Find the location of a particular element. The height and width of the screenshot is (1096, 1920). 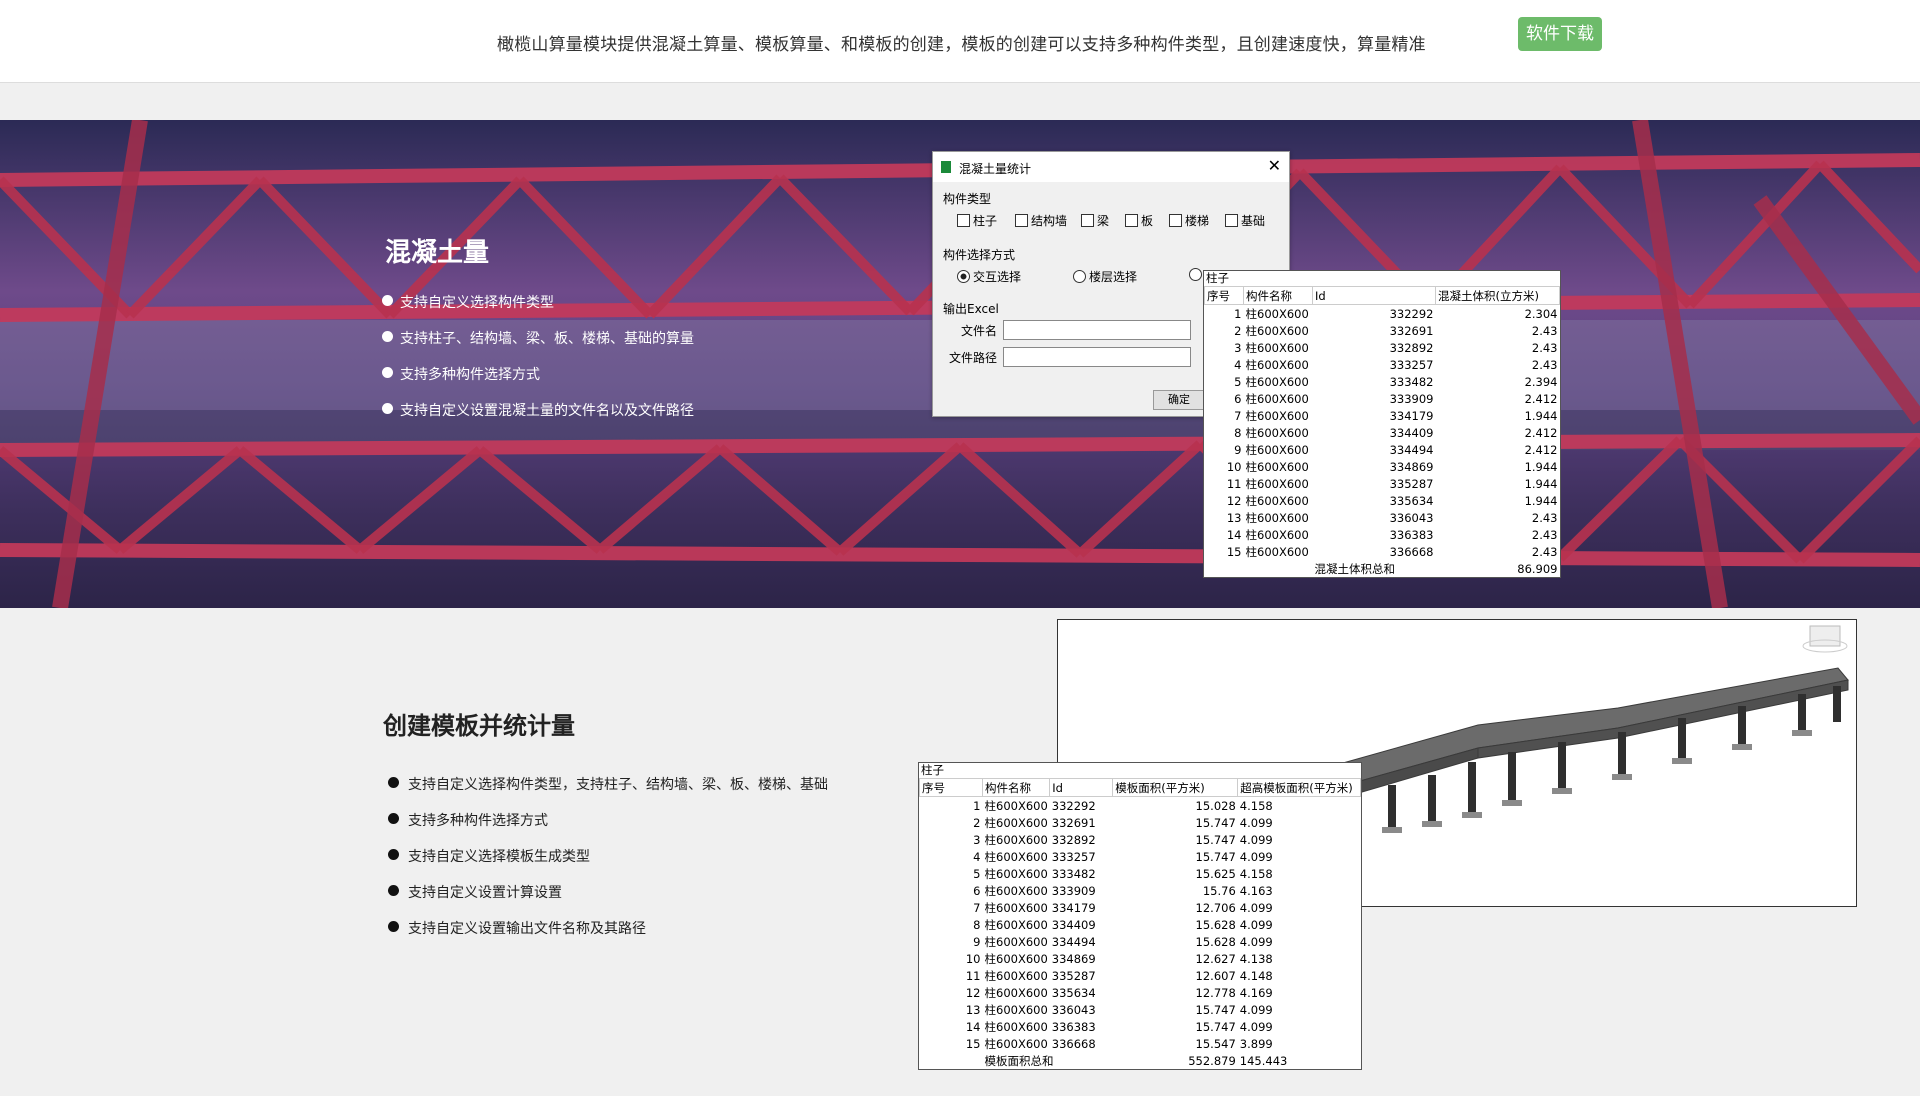

table-cell: 2 is located at coordinates (977, 822).